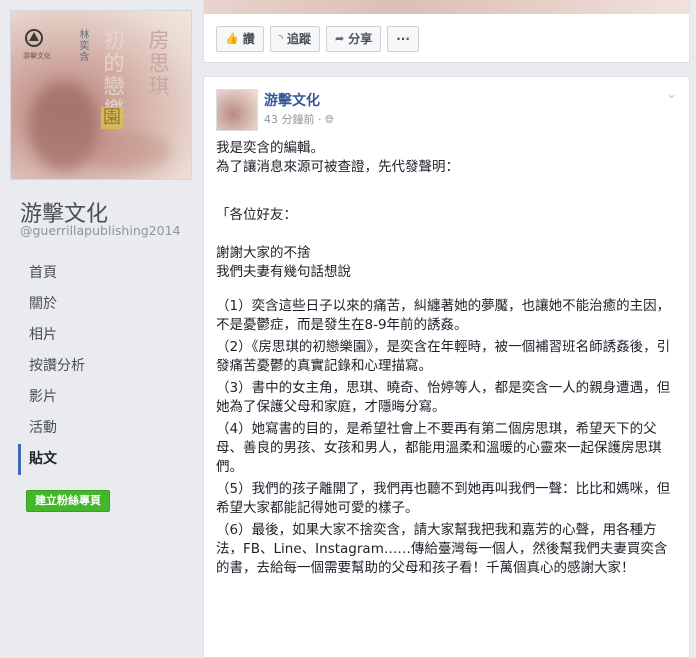  I want to click on cover-decoration, so click(126, 151).